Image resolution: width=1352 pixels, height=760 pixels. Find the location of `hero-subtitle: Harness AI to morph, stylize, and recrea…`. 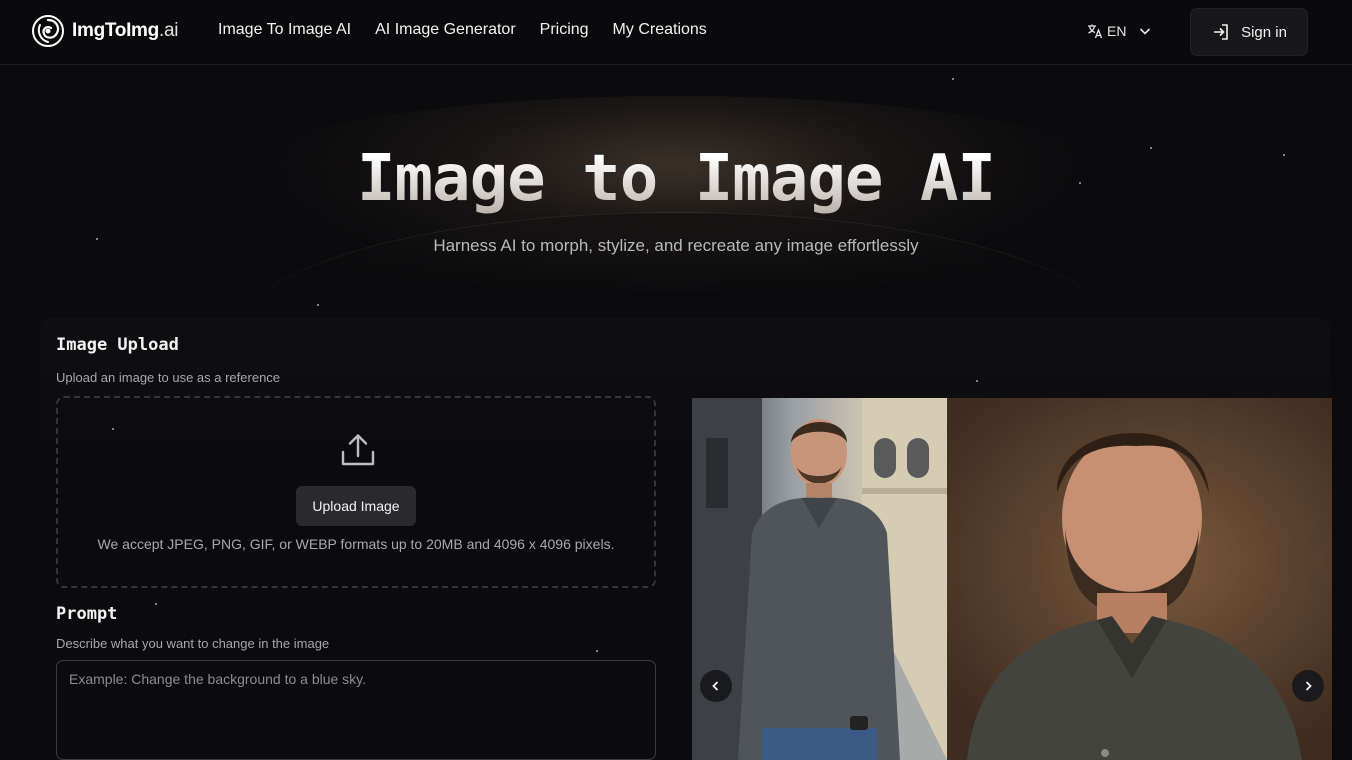

hero-subtitle: Harness AI to morph, stylize, and recrea… is located at coordinates (676, 245).